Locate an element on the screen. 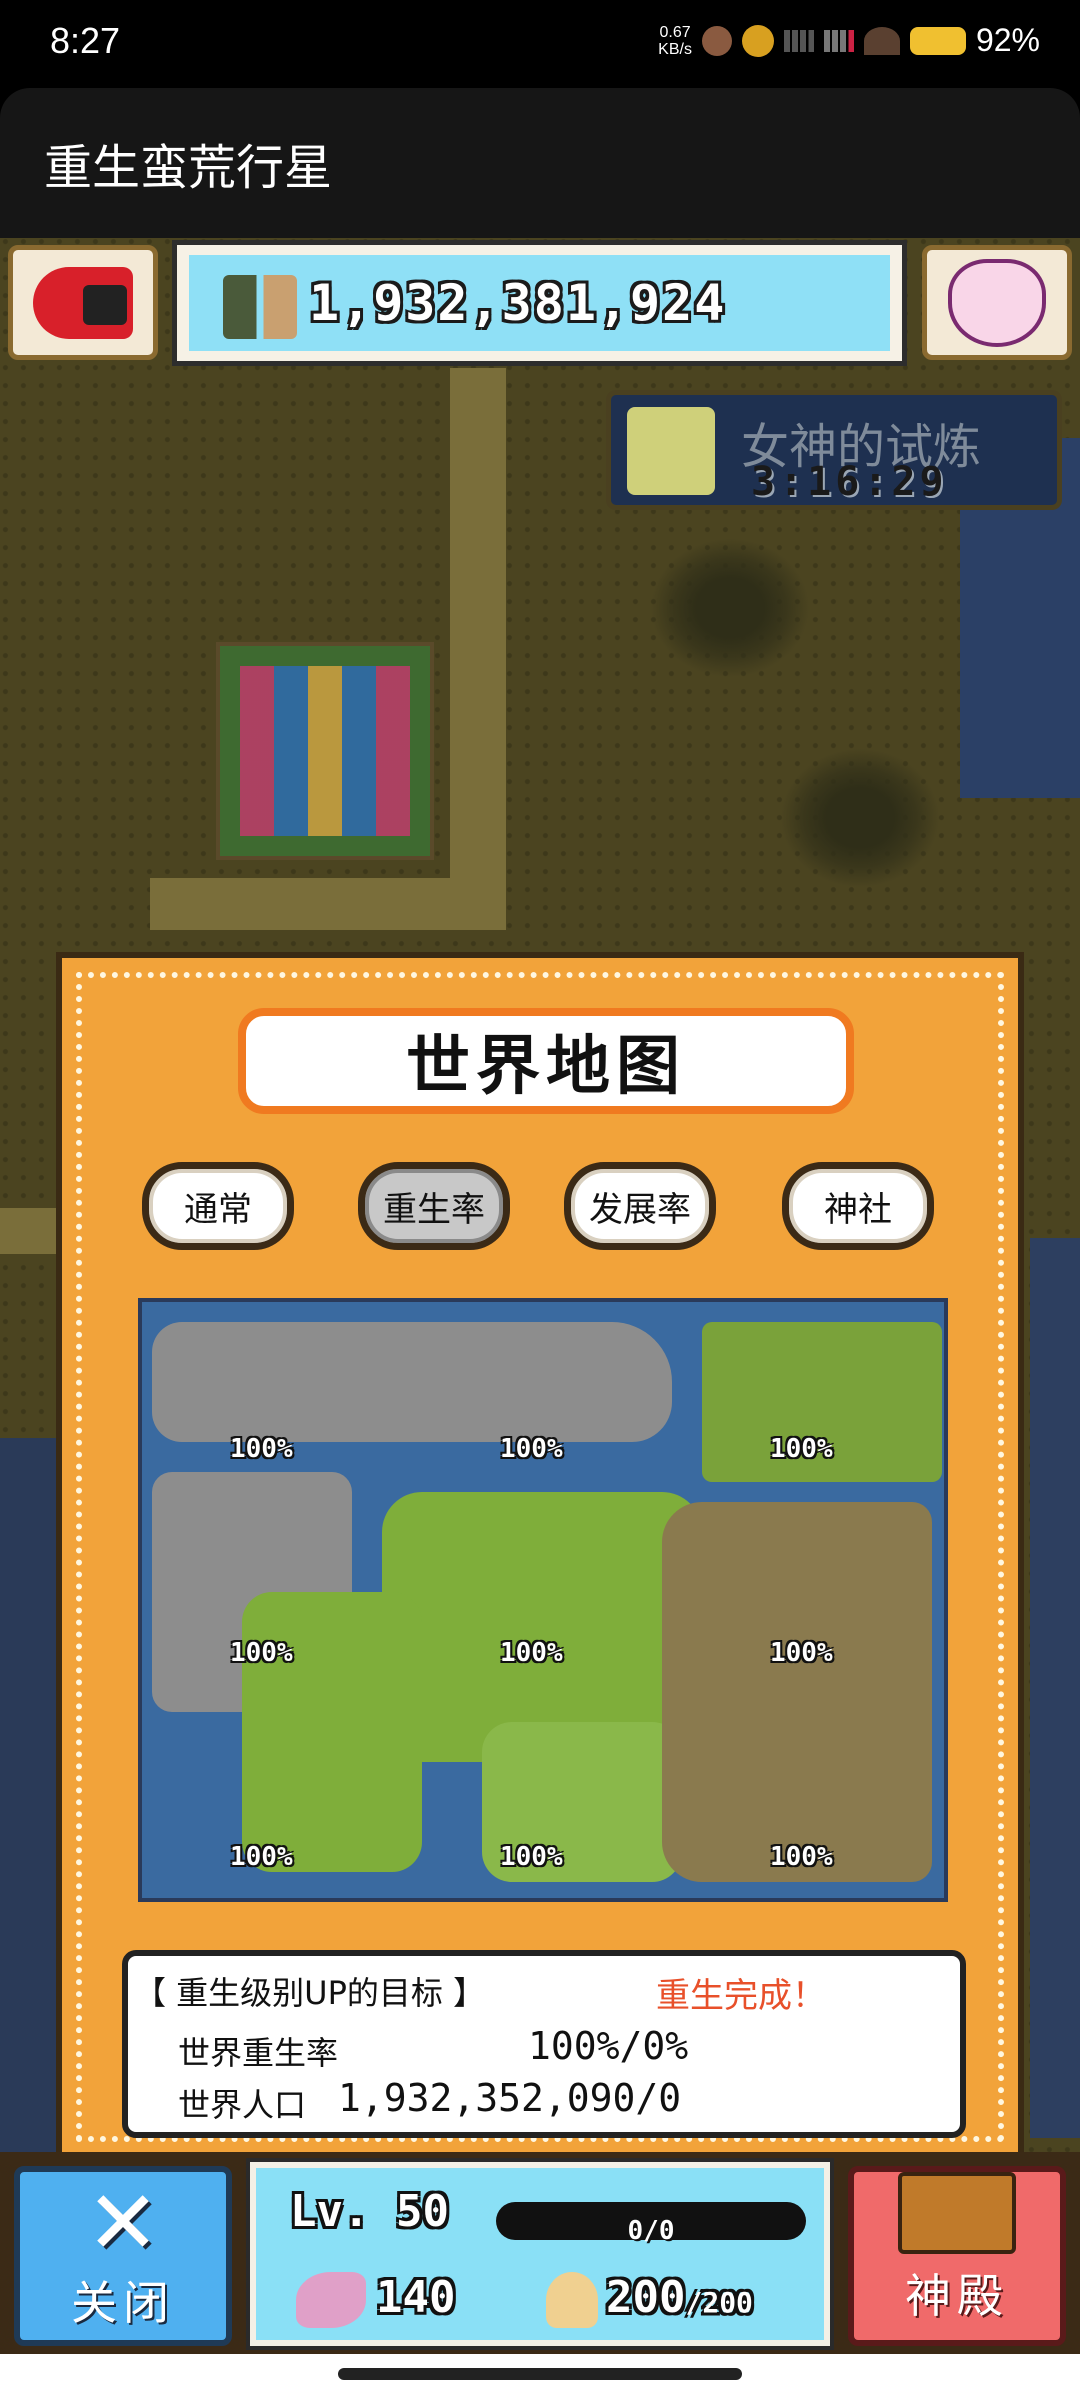 This screenshot has height=2400, width=1080. navigation-bar is located at coordinates (540, 2377).